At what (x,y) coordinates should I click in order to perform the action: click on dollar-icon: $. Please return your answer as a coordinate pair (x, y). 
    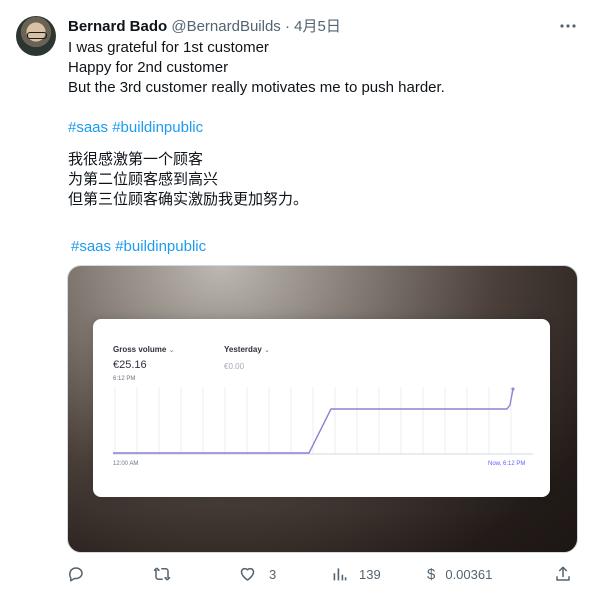
    Looking at the image, I should click on (431, 574).